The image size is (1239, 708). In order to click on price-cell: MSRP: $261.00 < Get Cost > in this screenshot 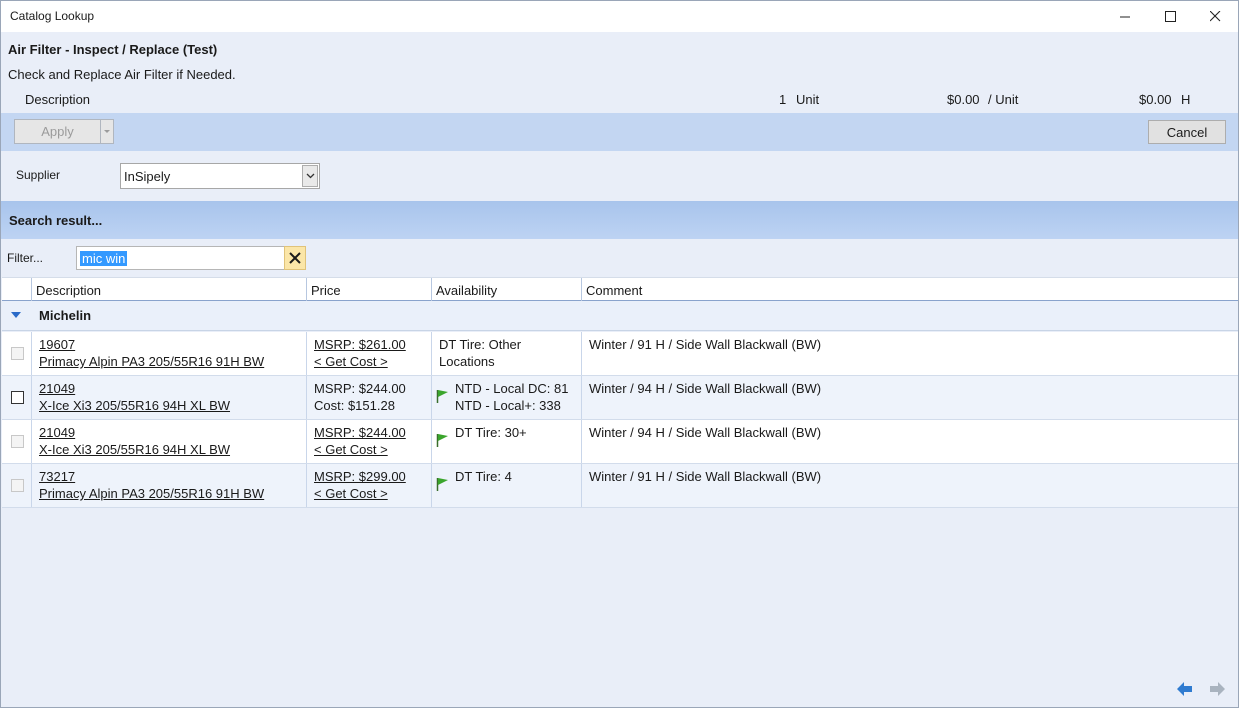, I will do `click(369, 353)`.